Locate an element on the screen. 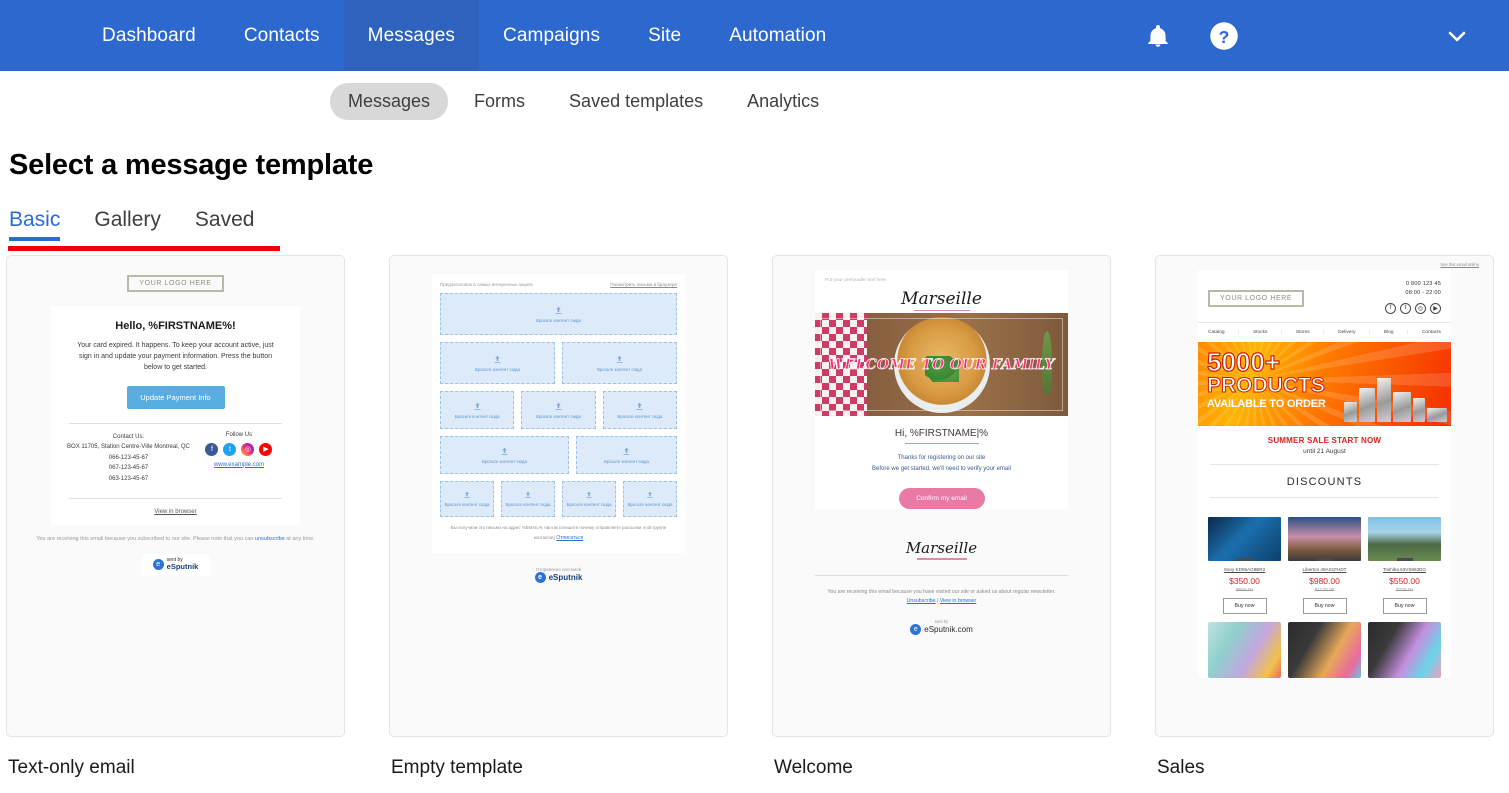 The height and width of the screenshot is (793, 1509). red-annotation-underline is located at coordinates (144, 248).